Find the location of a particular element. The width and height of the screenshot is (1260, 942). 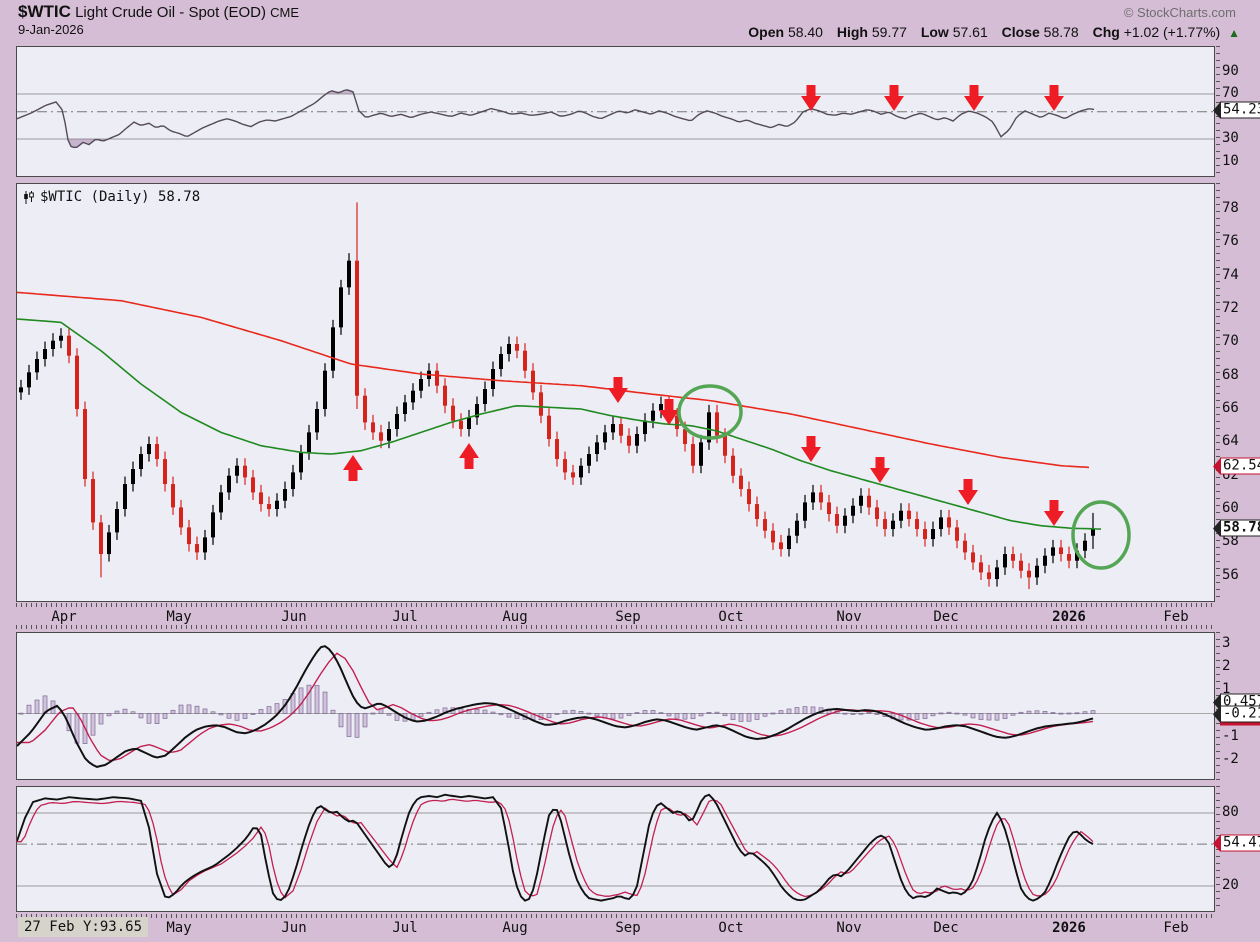

stochastic-panel is located at coordinates (615, 849).